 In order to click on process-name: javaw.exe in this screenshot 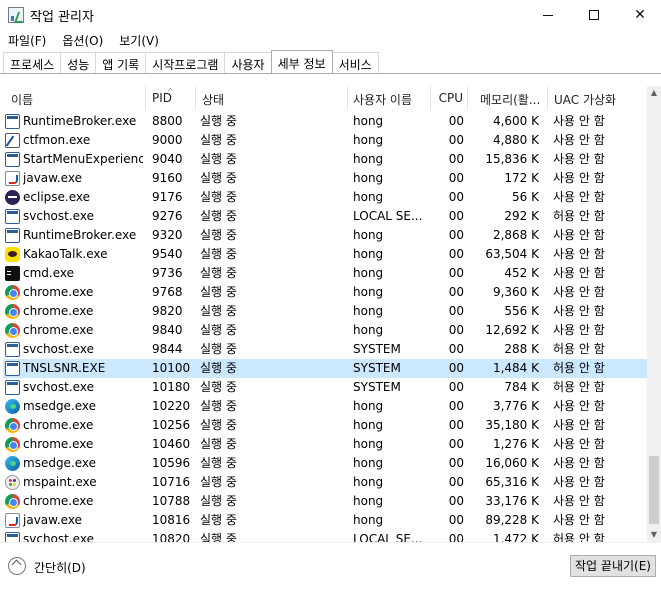, I will do `click(52, 520)`.